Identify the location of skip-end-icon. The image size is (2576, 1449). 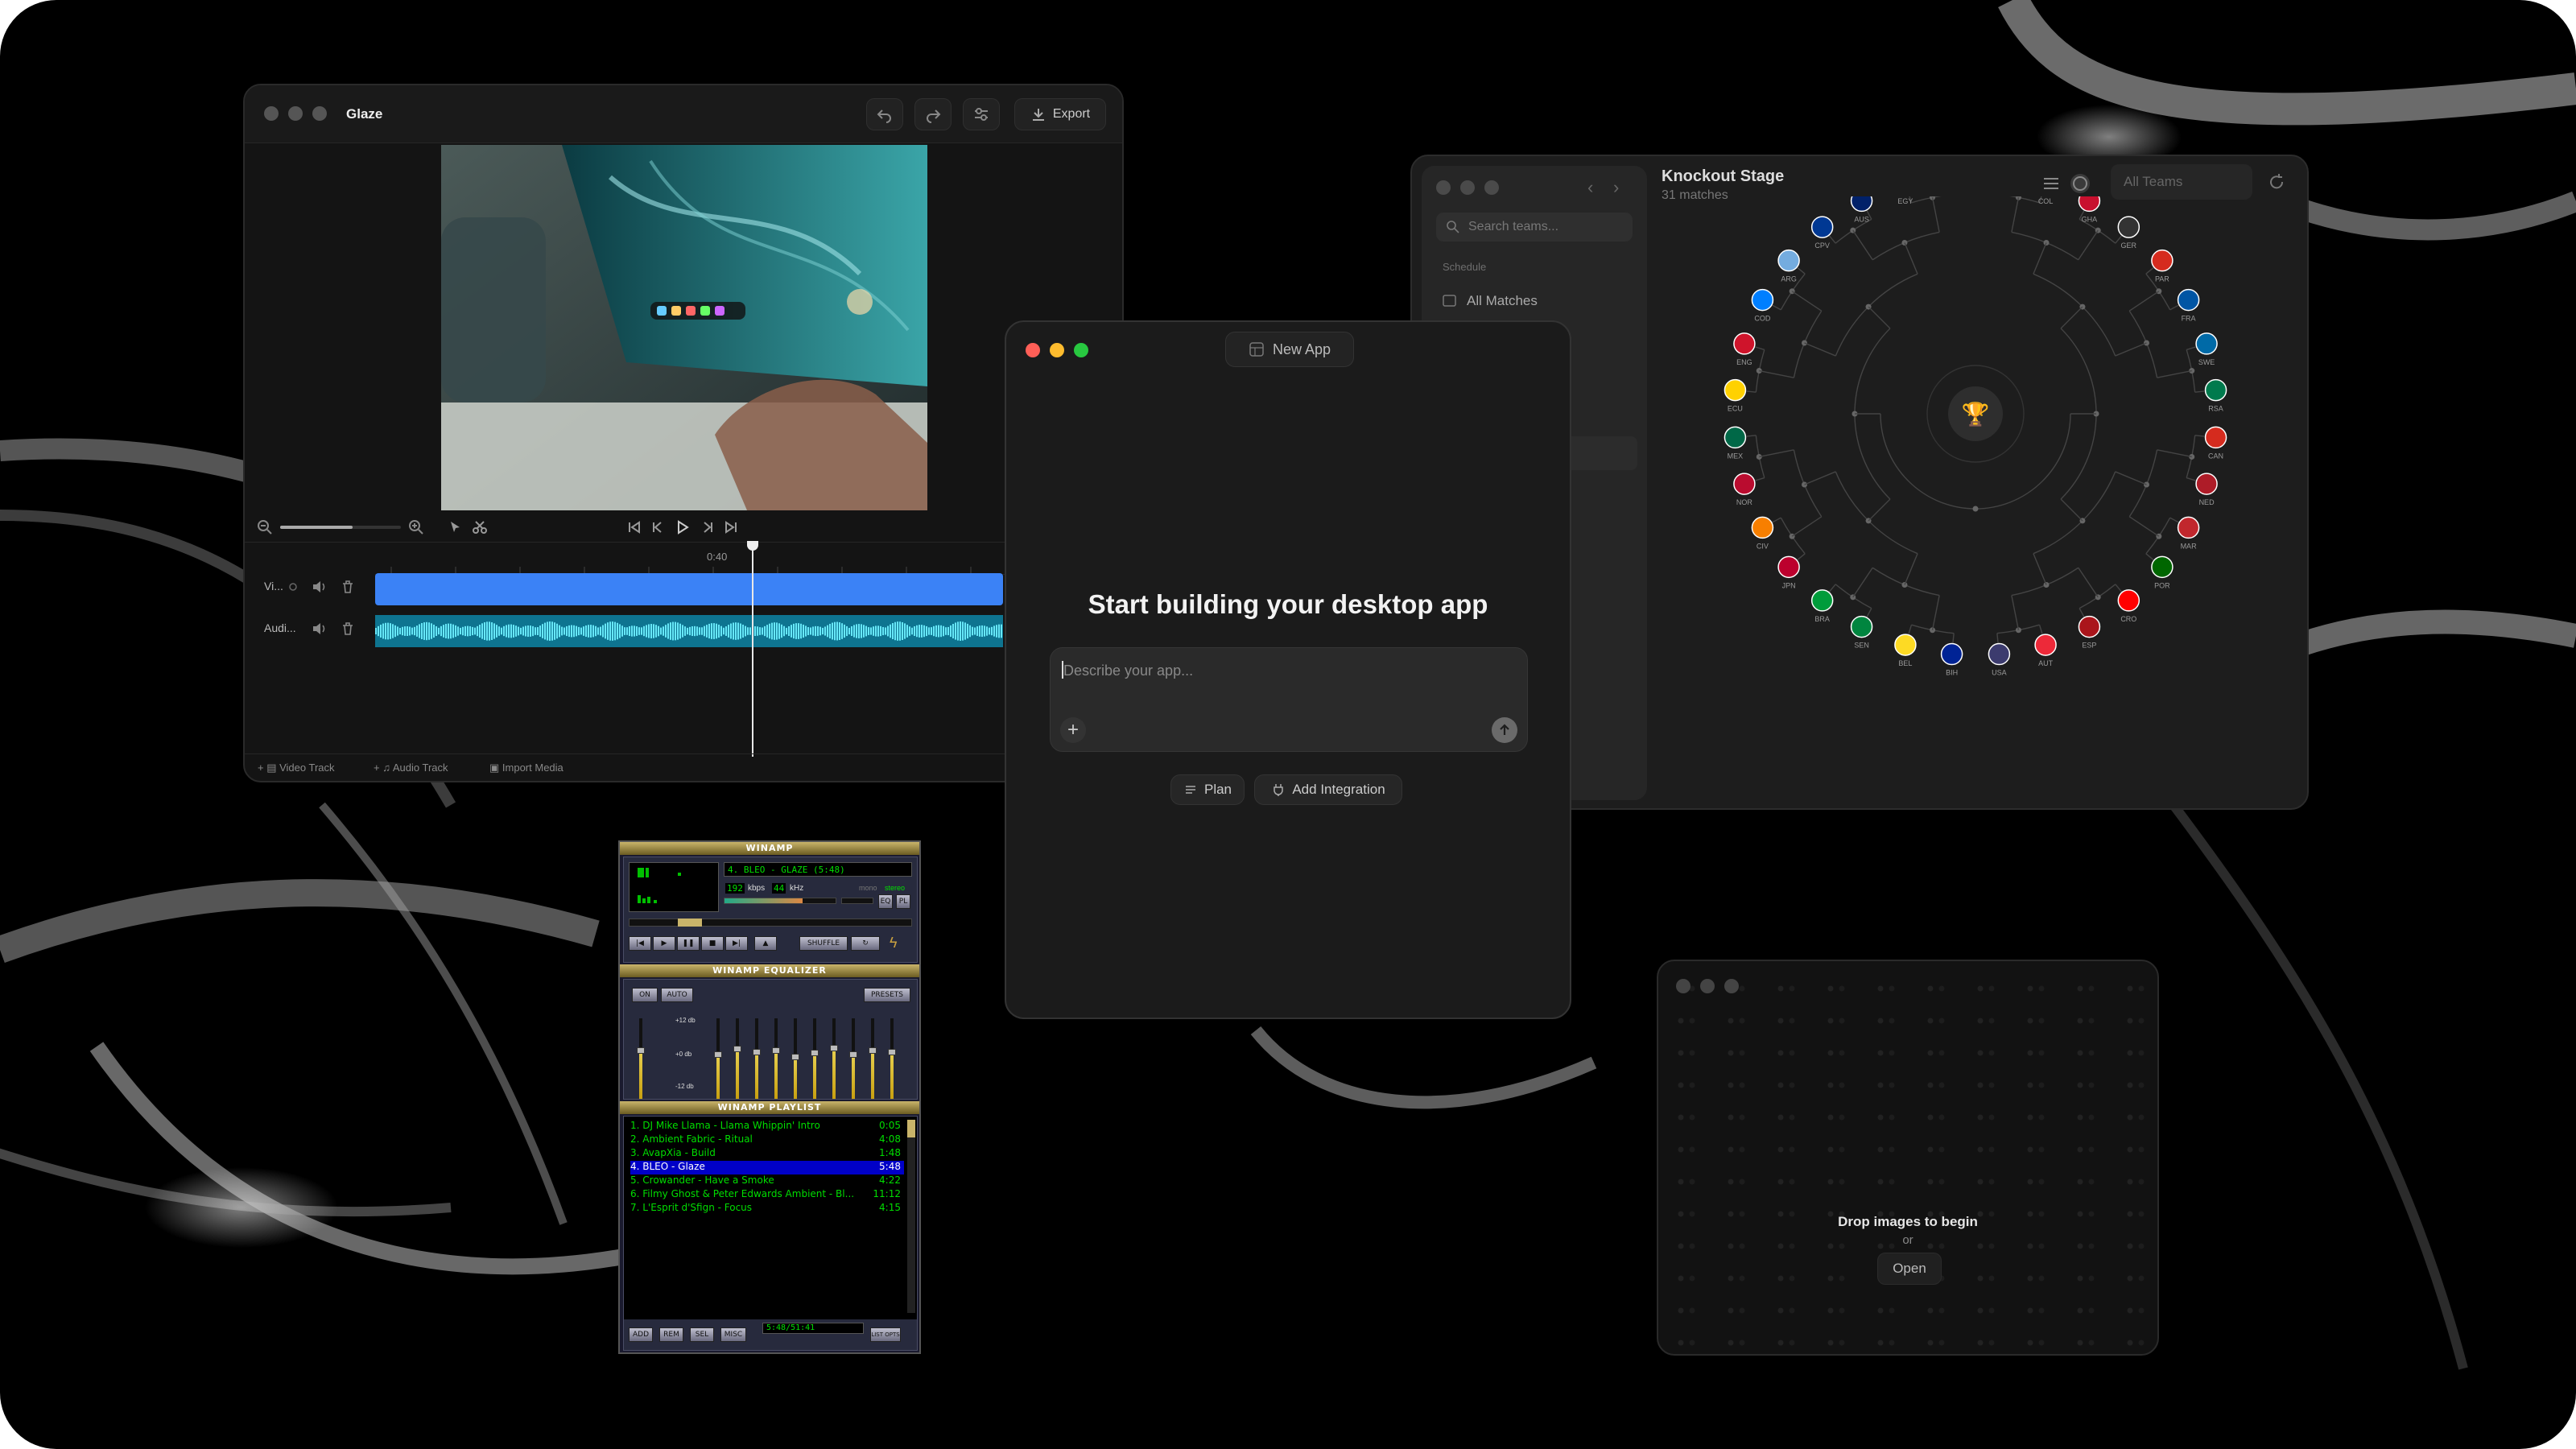
(731, 527).